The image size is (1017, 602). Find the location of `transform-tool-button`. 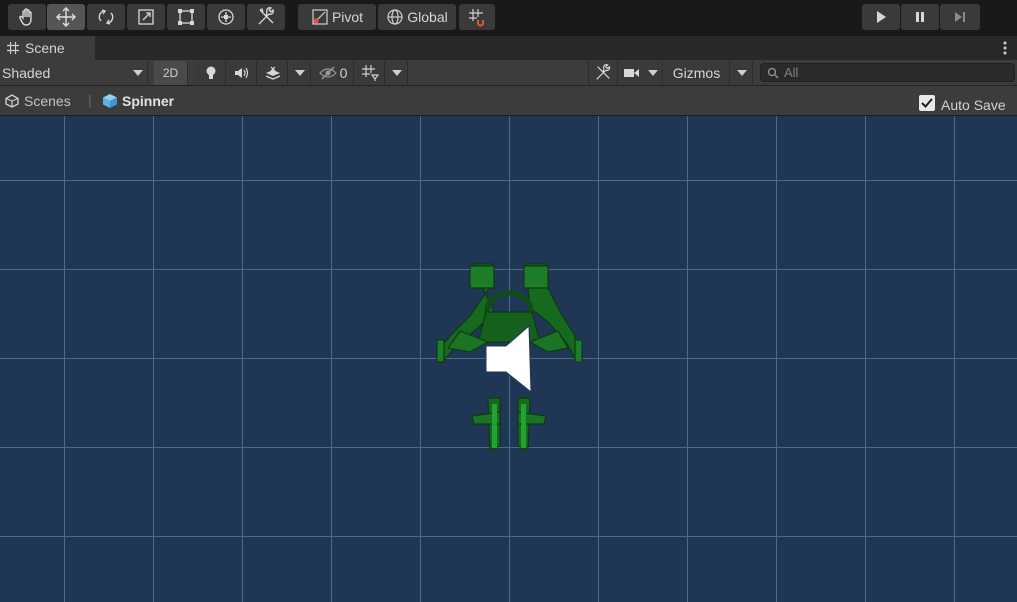

transform-tool-button is located at coordinates (226, 17).